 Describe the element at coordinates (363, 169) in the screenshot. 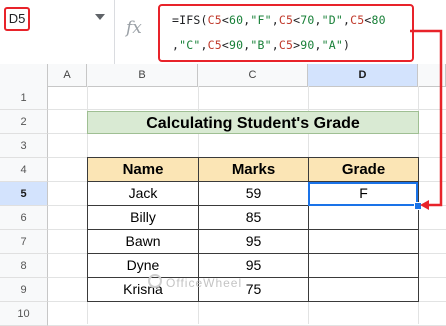

I see `table-header-grade: Grade` at that location.